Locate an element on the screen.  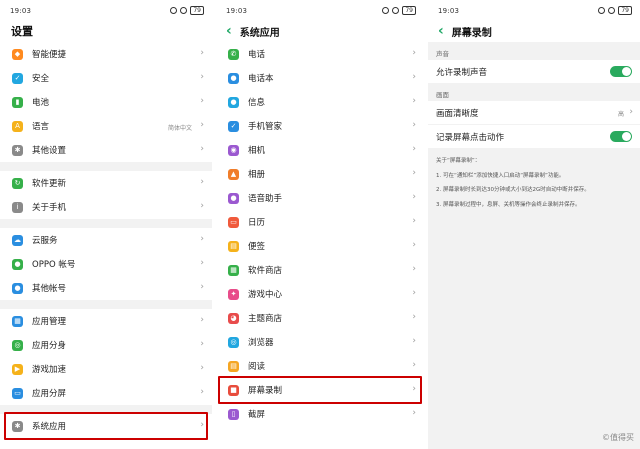
system-app-item: ●信息› is located at coordinates (320, 102).